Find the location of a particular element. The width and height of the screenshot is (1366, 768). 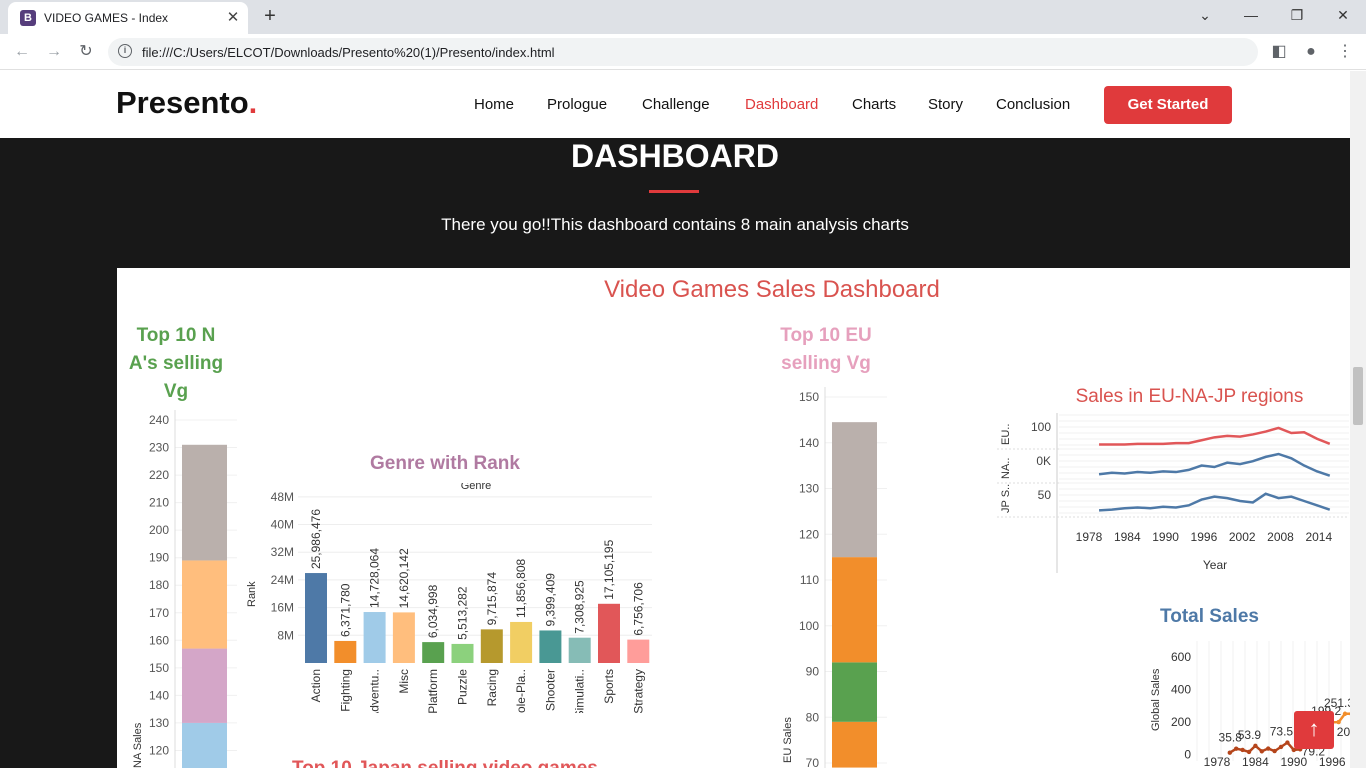

na-title-line-2: A's selling is located at coordinates (176, 363).